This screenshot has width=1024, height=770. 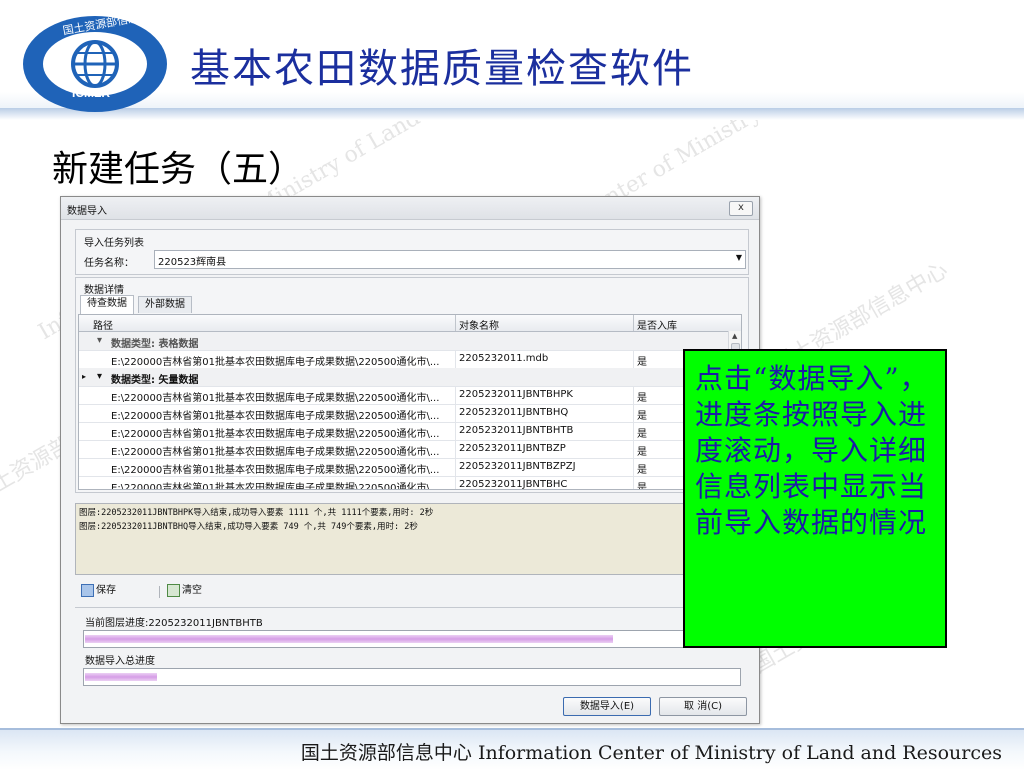 I want to click on column-header-object: 对象名称, so click(x=479, y=324).